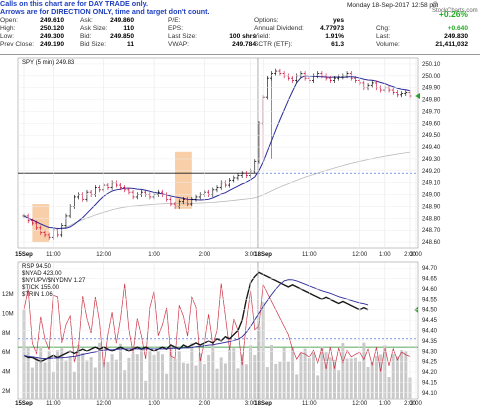  Describe the element at coordinates (431, 148) in the screenshot. I see `price-y-tick-label: 249.40` at that location.